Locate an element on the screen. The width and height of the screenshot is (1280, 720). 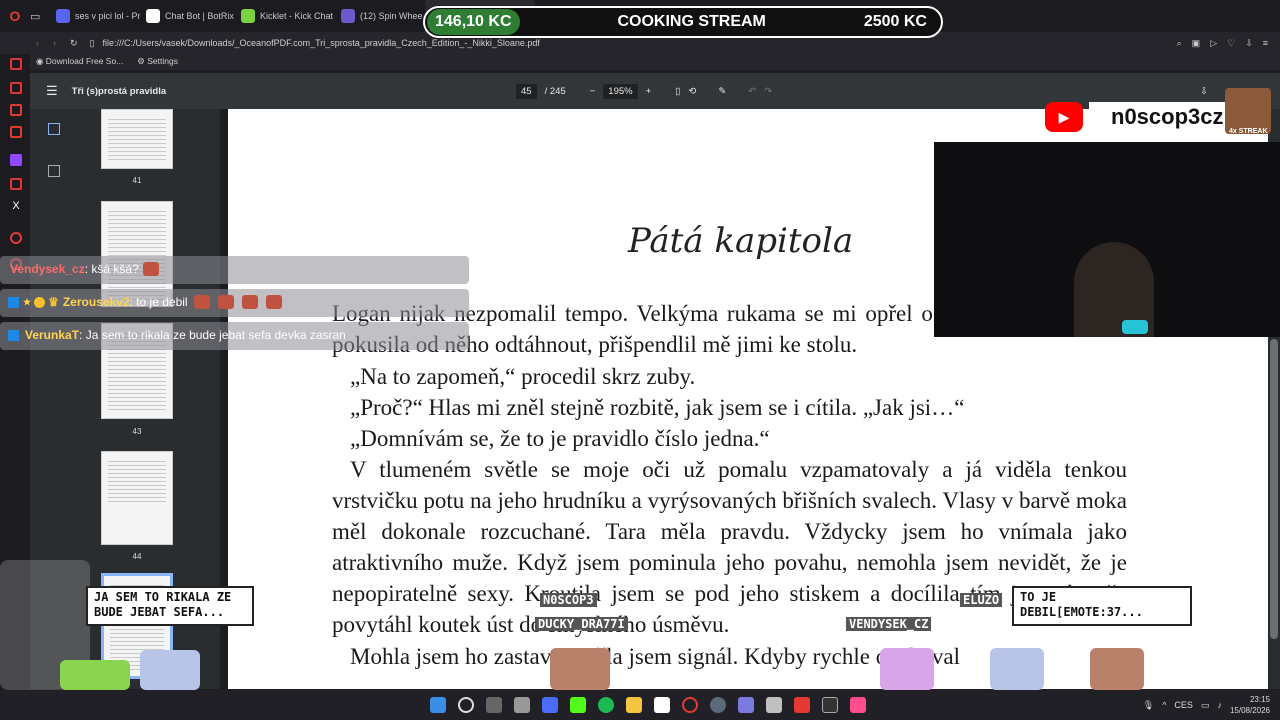
kick-icon is located at coordinates (578, 705).